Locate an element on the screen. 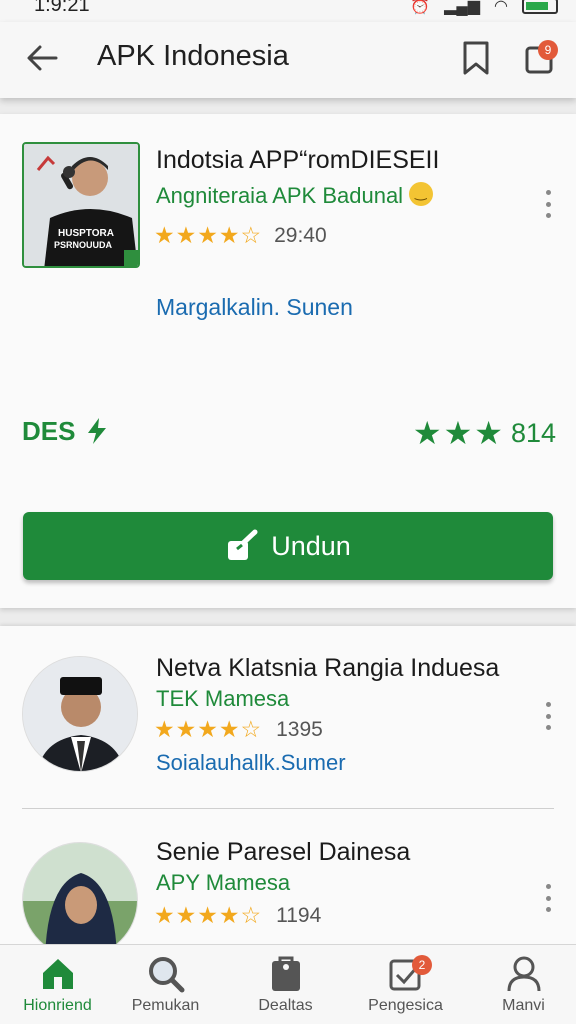 The image size is (576, 1024). stat-value: 814 is located at coordinates (533, 432).